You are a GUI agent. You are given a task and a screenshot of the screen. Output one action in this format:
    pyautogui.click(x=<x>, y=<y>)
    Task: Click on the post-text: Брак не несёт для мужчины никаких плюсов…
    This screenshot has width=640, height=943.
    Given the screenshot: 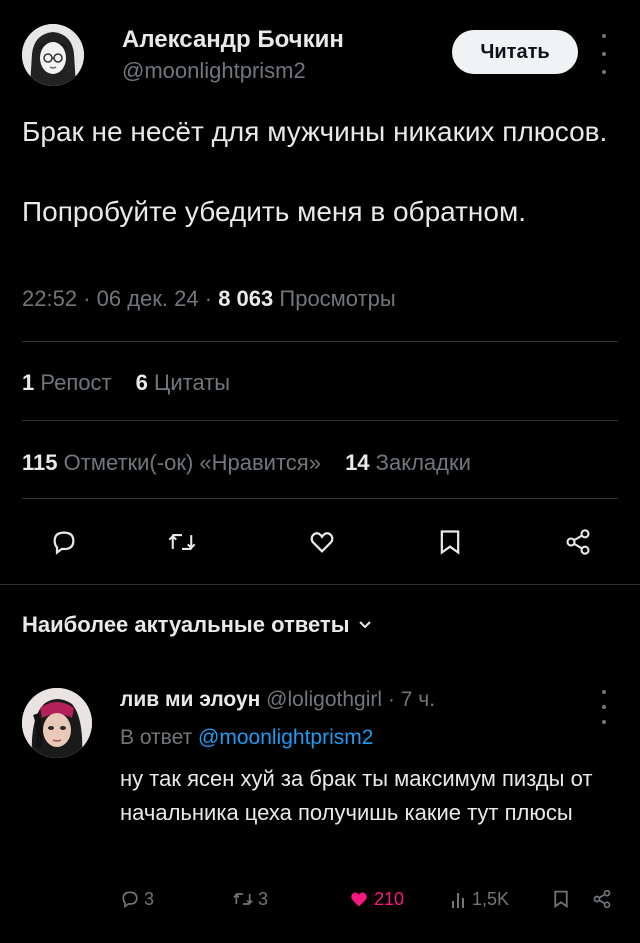 What is the action you would take?
    pyautogui.click(x=322, y=172)
    